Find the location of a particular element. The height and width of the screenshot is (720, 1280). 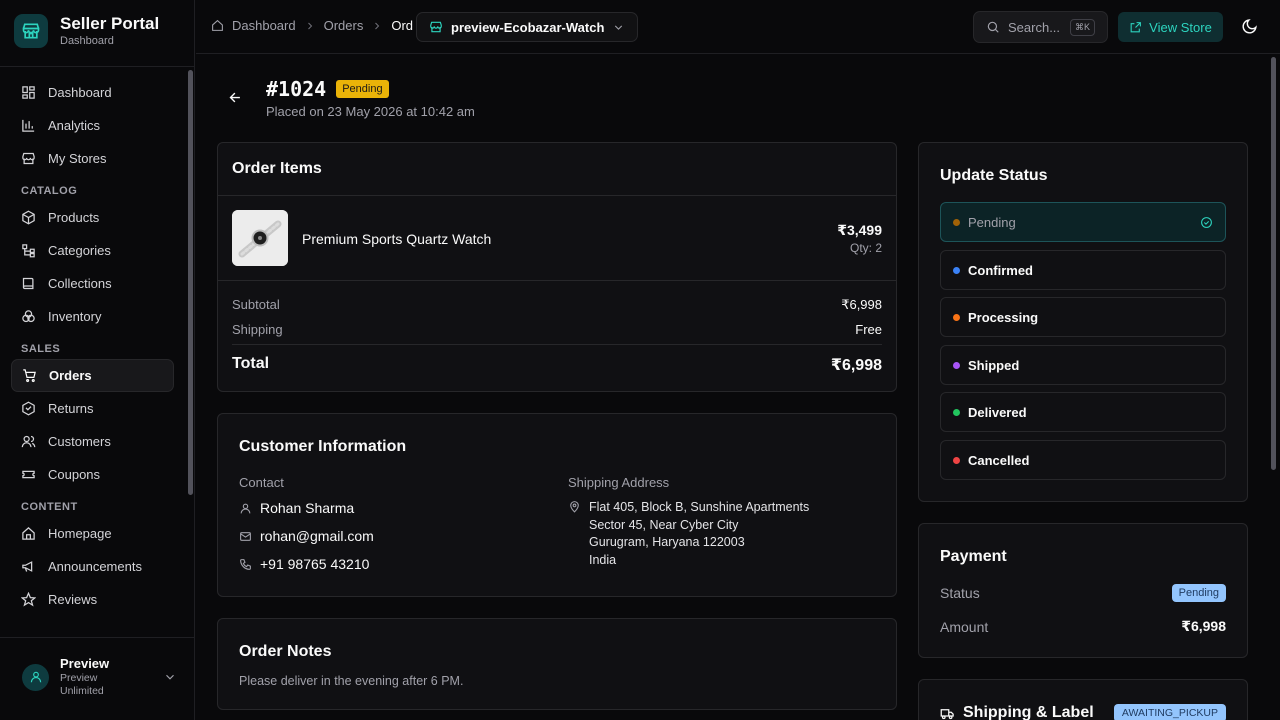

brand: Seller Portal Dashboard is located at coordinates (86, 31).